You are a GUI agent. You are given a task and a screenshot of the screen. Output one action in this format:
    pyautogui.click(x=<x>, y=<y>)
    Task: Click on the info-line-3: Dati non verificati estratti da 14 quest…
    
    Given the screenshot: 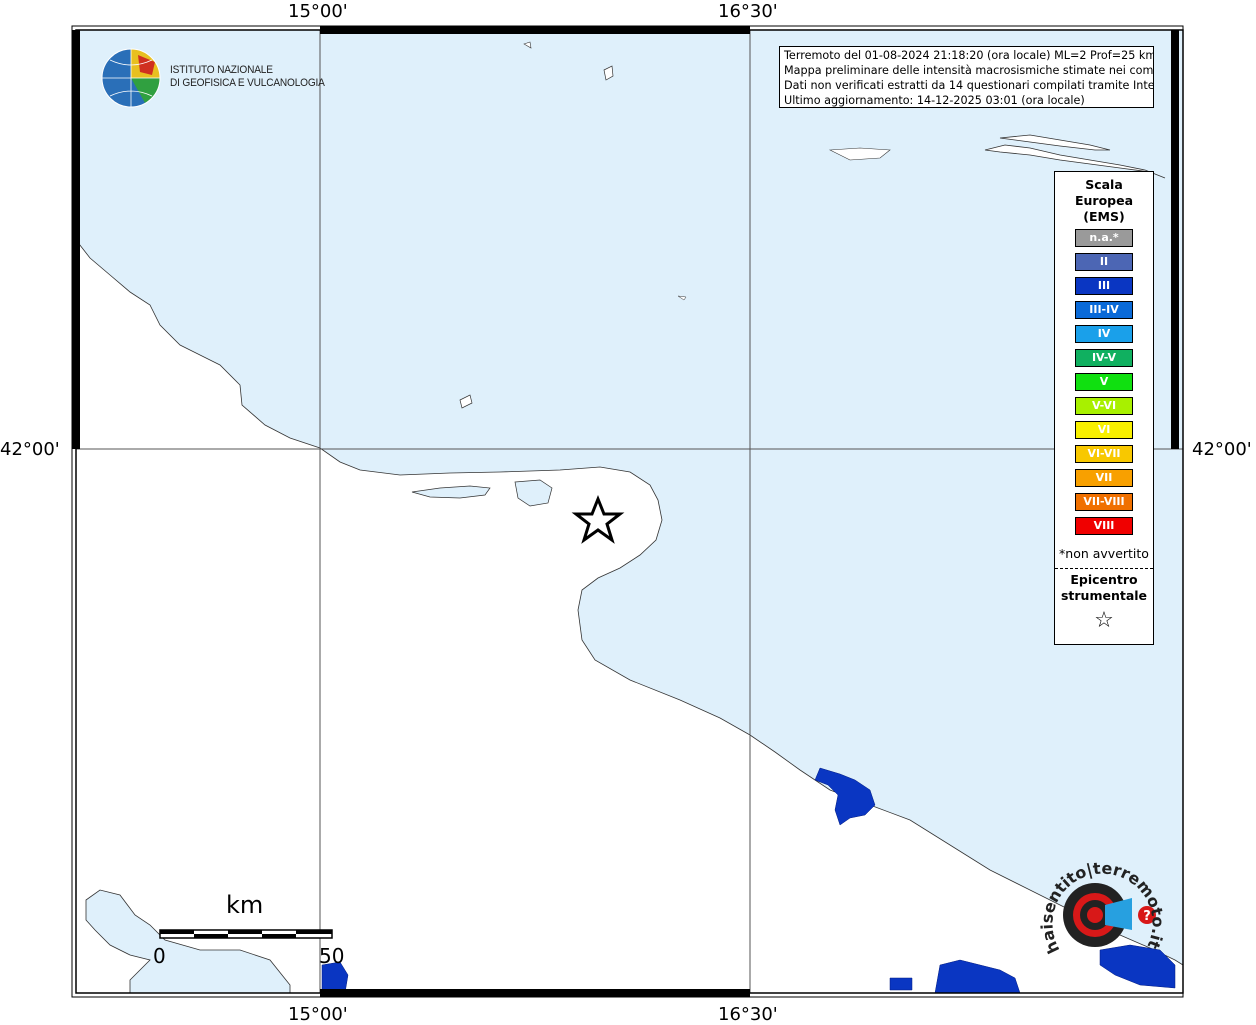 What is the action you would take?
    pyautogui.click(x=969, y=85)
    